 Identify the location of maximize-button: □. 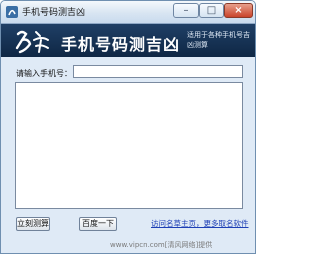
(211, 10).